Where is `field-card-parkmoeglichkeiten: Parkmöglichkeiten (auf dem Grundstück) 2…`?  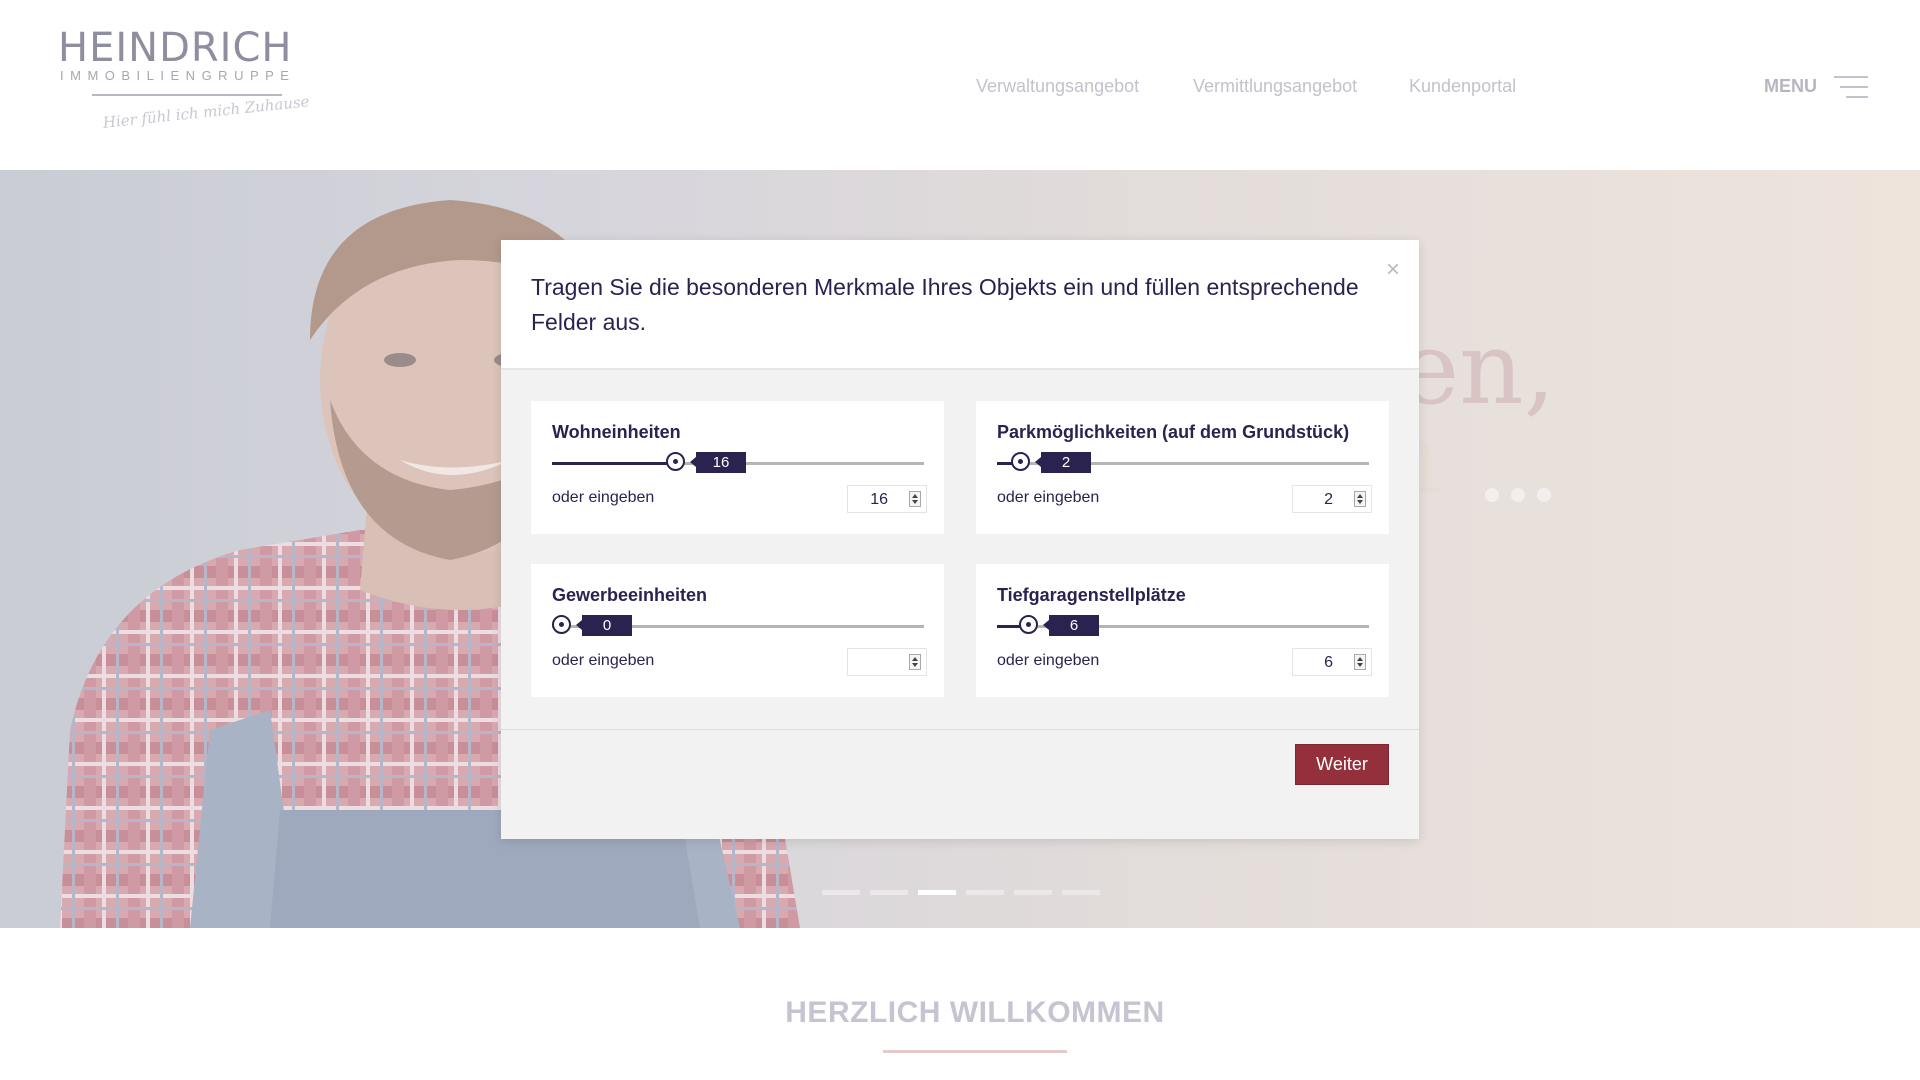
field-card-parkmoeglichkeiten: Parkmöglichkeiten (auf dem Grundstück) 2… is located at coordinates (1182, 467).